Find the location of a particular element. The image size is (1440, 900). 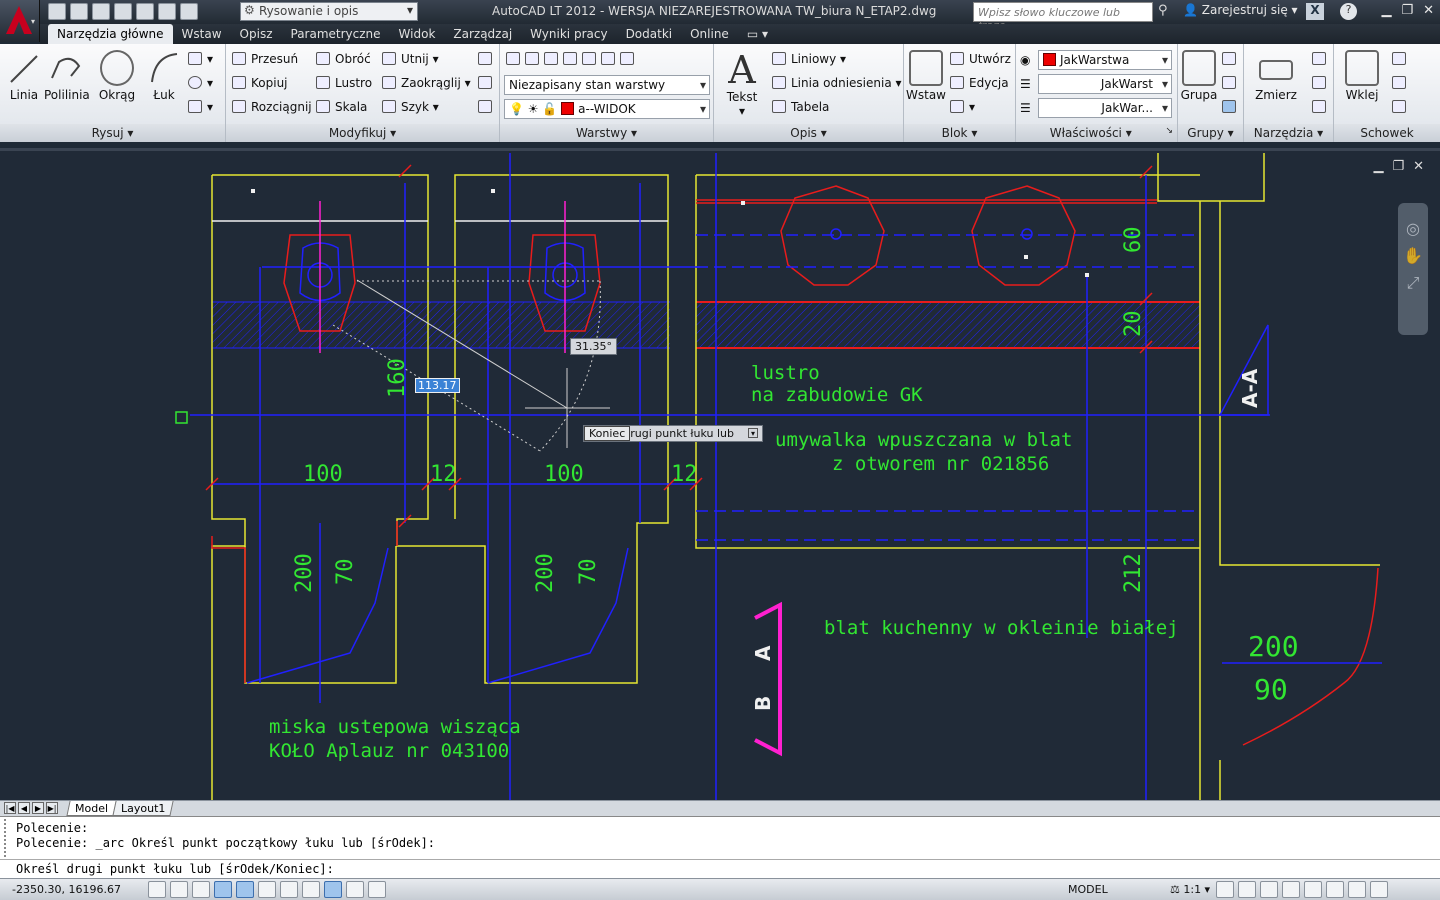

paste-button: Wklej is located at coordinates (1362, 76).